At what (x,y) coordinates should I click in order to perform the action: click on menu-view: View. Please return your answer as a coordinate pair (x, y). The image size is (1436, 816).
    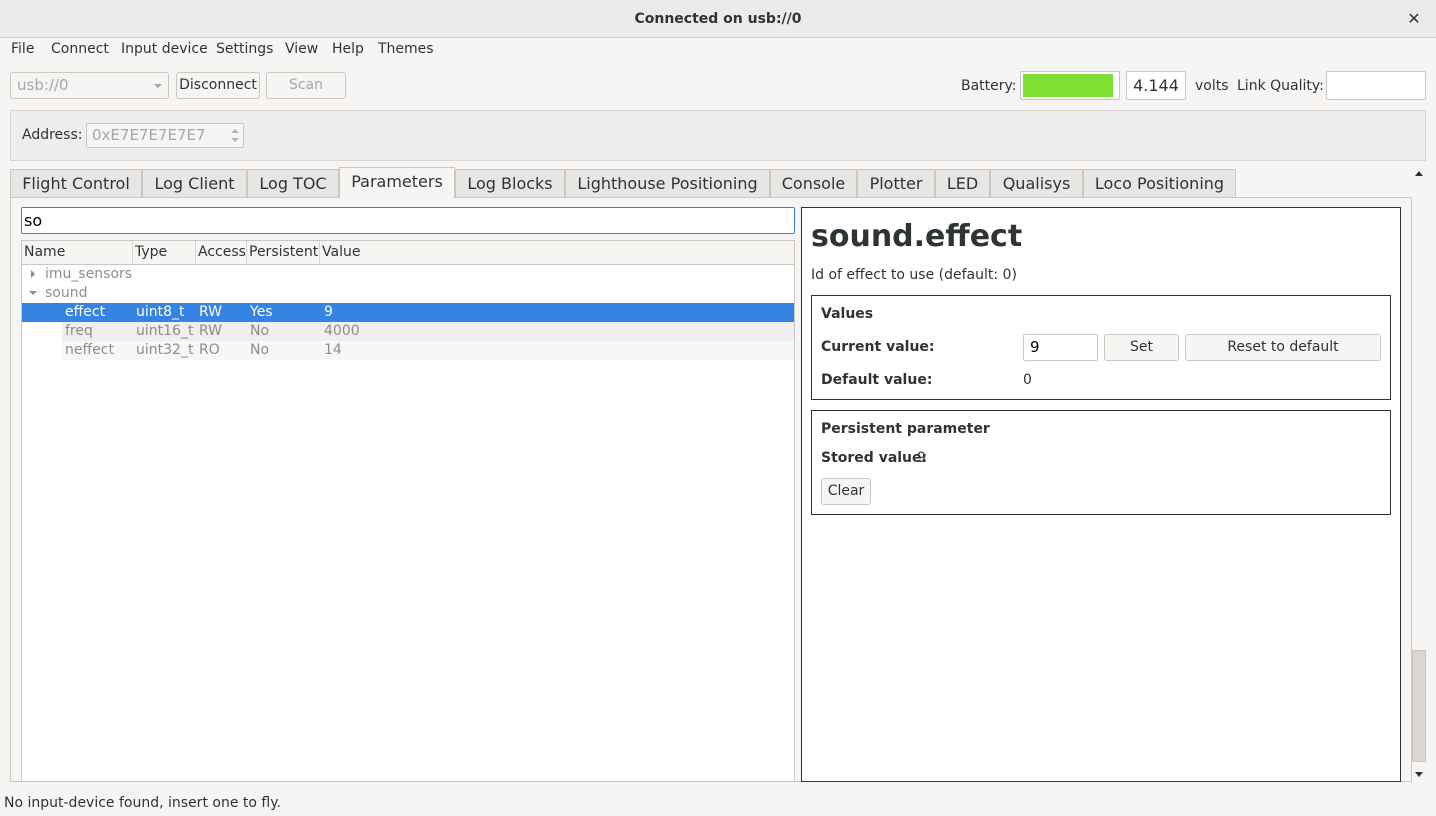
    Looking at the image, I should click on (301, 49).